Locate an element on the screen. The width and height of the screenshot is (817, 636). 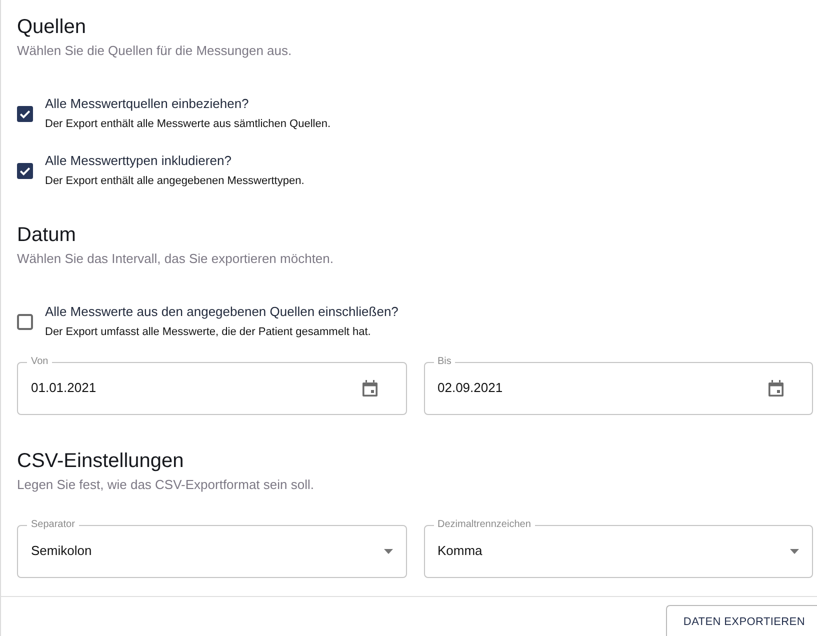
field-label: Von is located at coordinates (40, 362).